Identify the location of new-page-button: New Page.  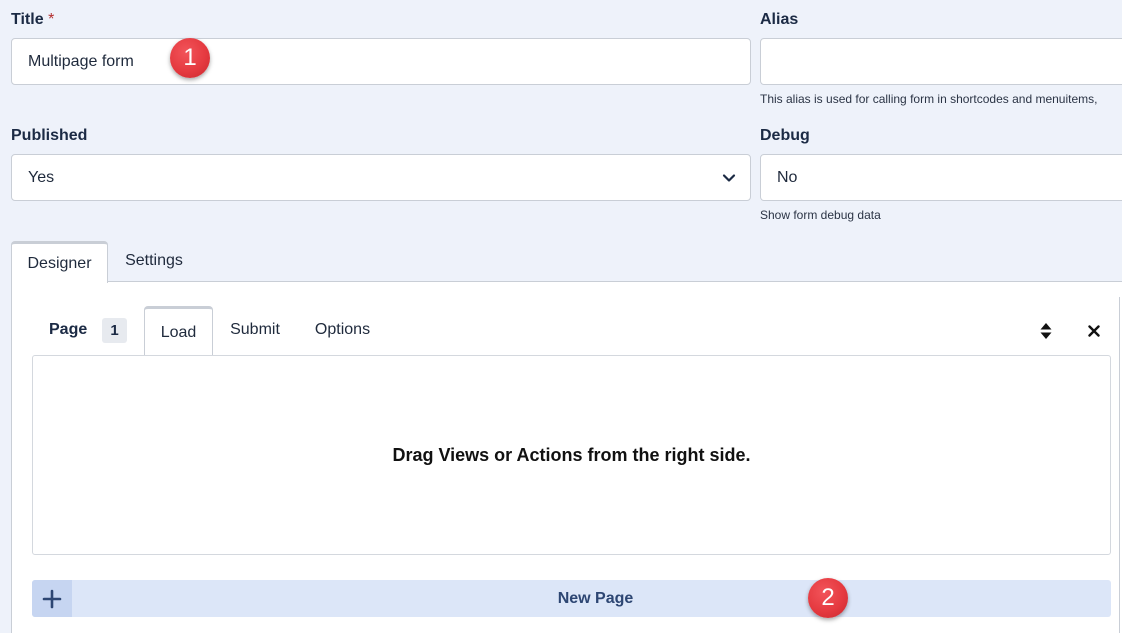
(571, 598).